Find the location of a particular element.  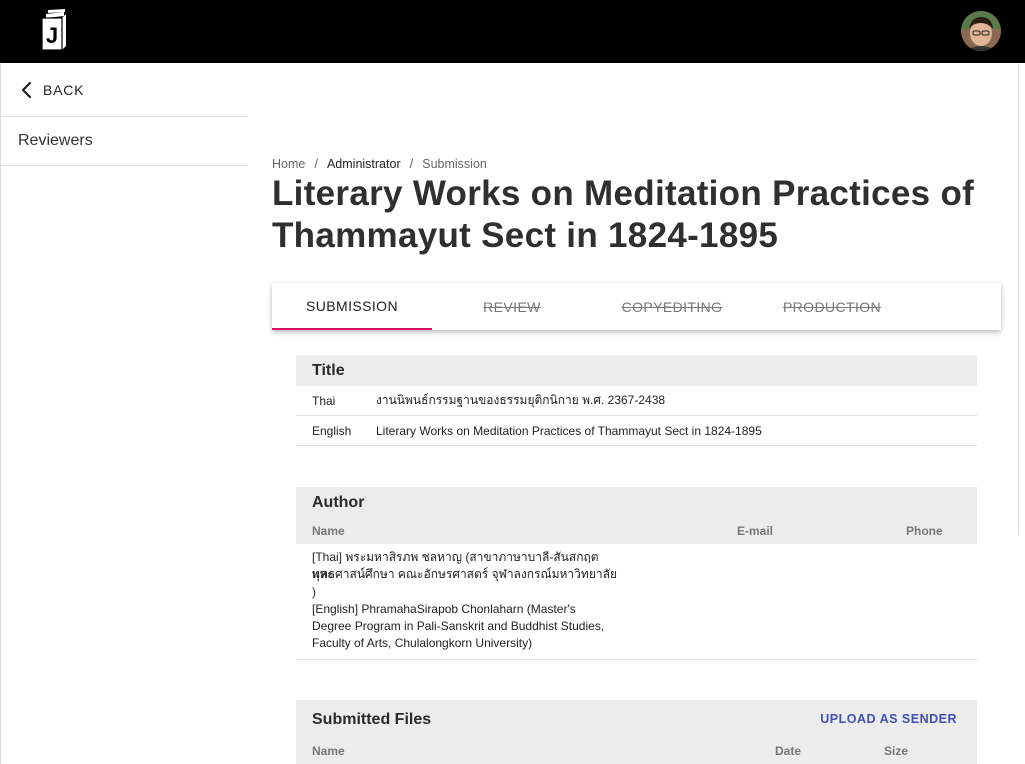

breadcrumb-home: Home is located at coordinates (288, 164).